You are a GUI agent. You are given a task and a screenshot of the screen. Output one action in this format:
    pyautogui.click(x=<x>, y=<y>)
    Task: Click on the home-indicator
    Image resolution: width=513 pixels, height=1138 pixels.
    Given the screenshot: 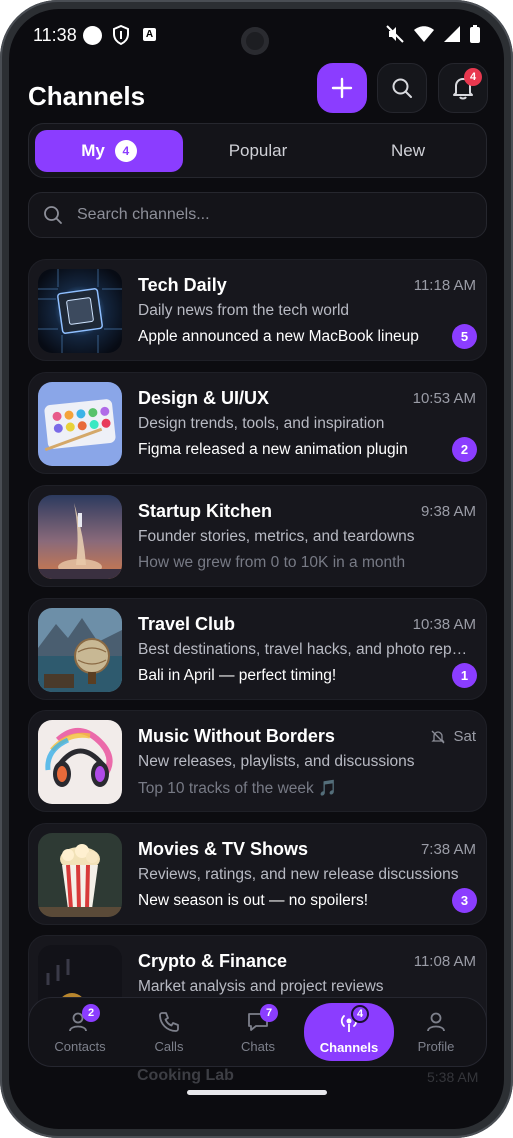 What is the action you would take?
    pyautogui.click(x=257, y=1092)
    